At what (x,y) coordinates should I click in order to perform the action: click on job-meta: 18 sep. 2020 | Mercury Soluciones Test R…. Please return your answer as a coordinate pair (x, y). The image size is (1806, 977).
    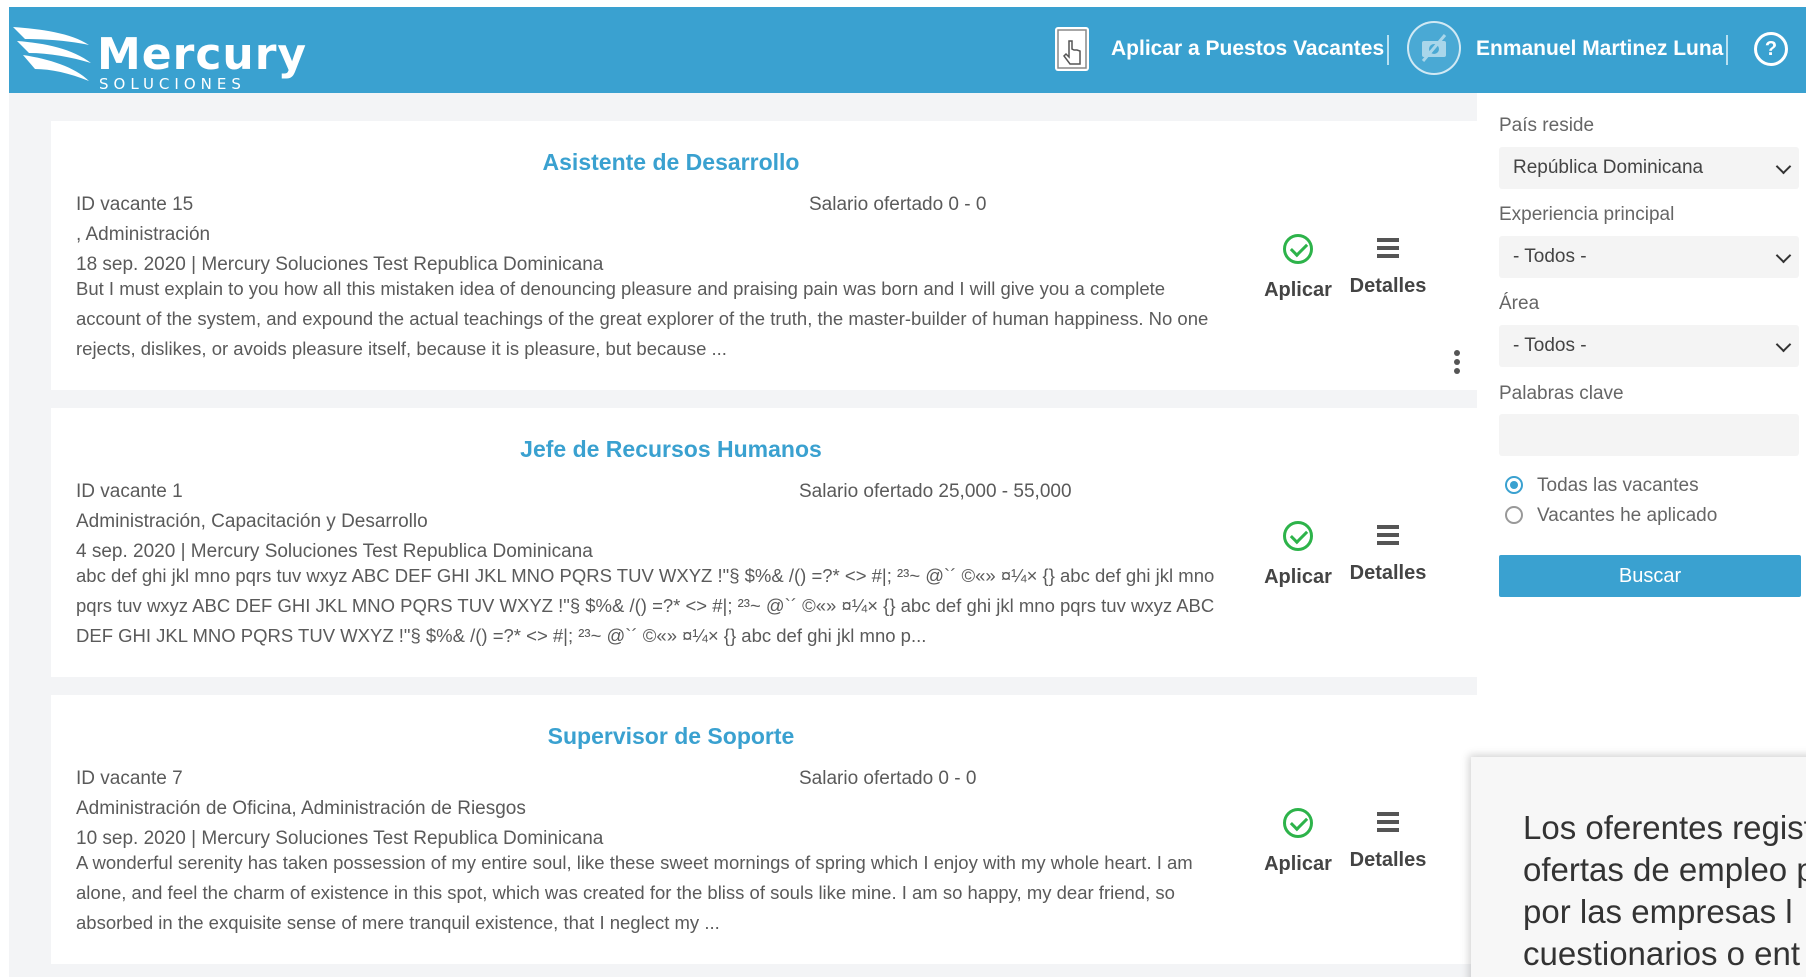
    Looking at the image, I should click on (340, 264).